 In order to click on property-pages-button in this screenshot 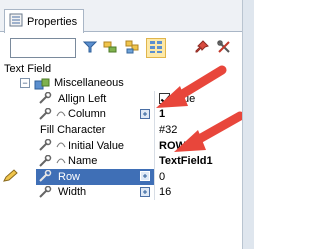, I will do `click(156, 48)`.